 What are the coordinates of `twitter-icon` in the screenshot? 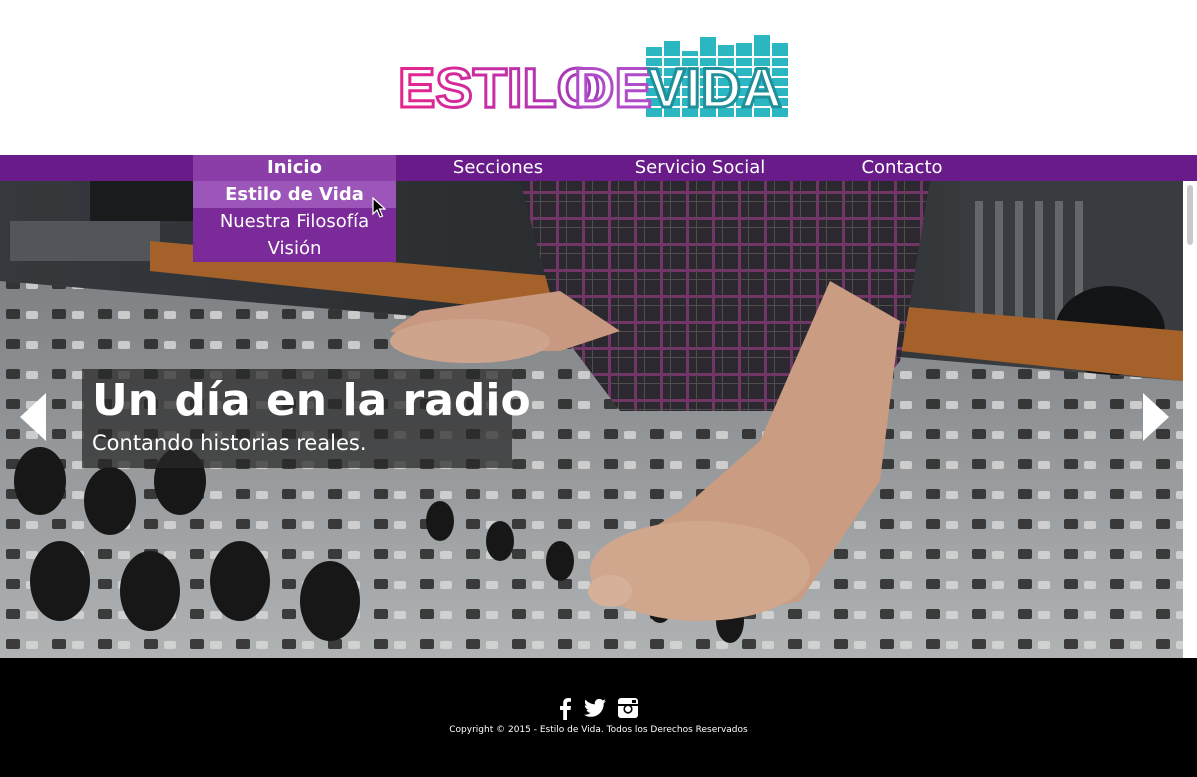 It's located at (595, 708).